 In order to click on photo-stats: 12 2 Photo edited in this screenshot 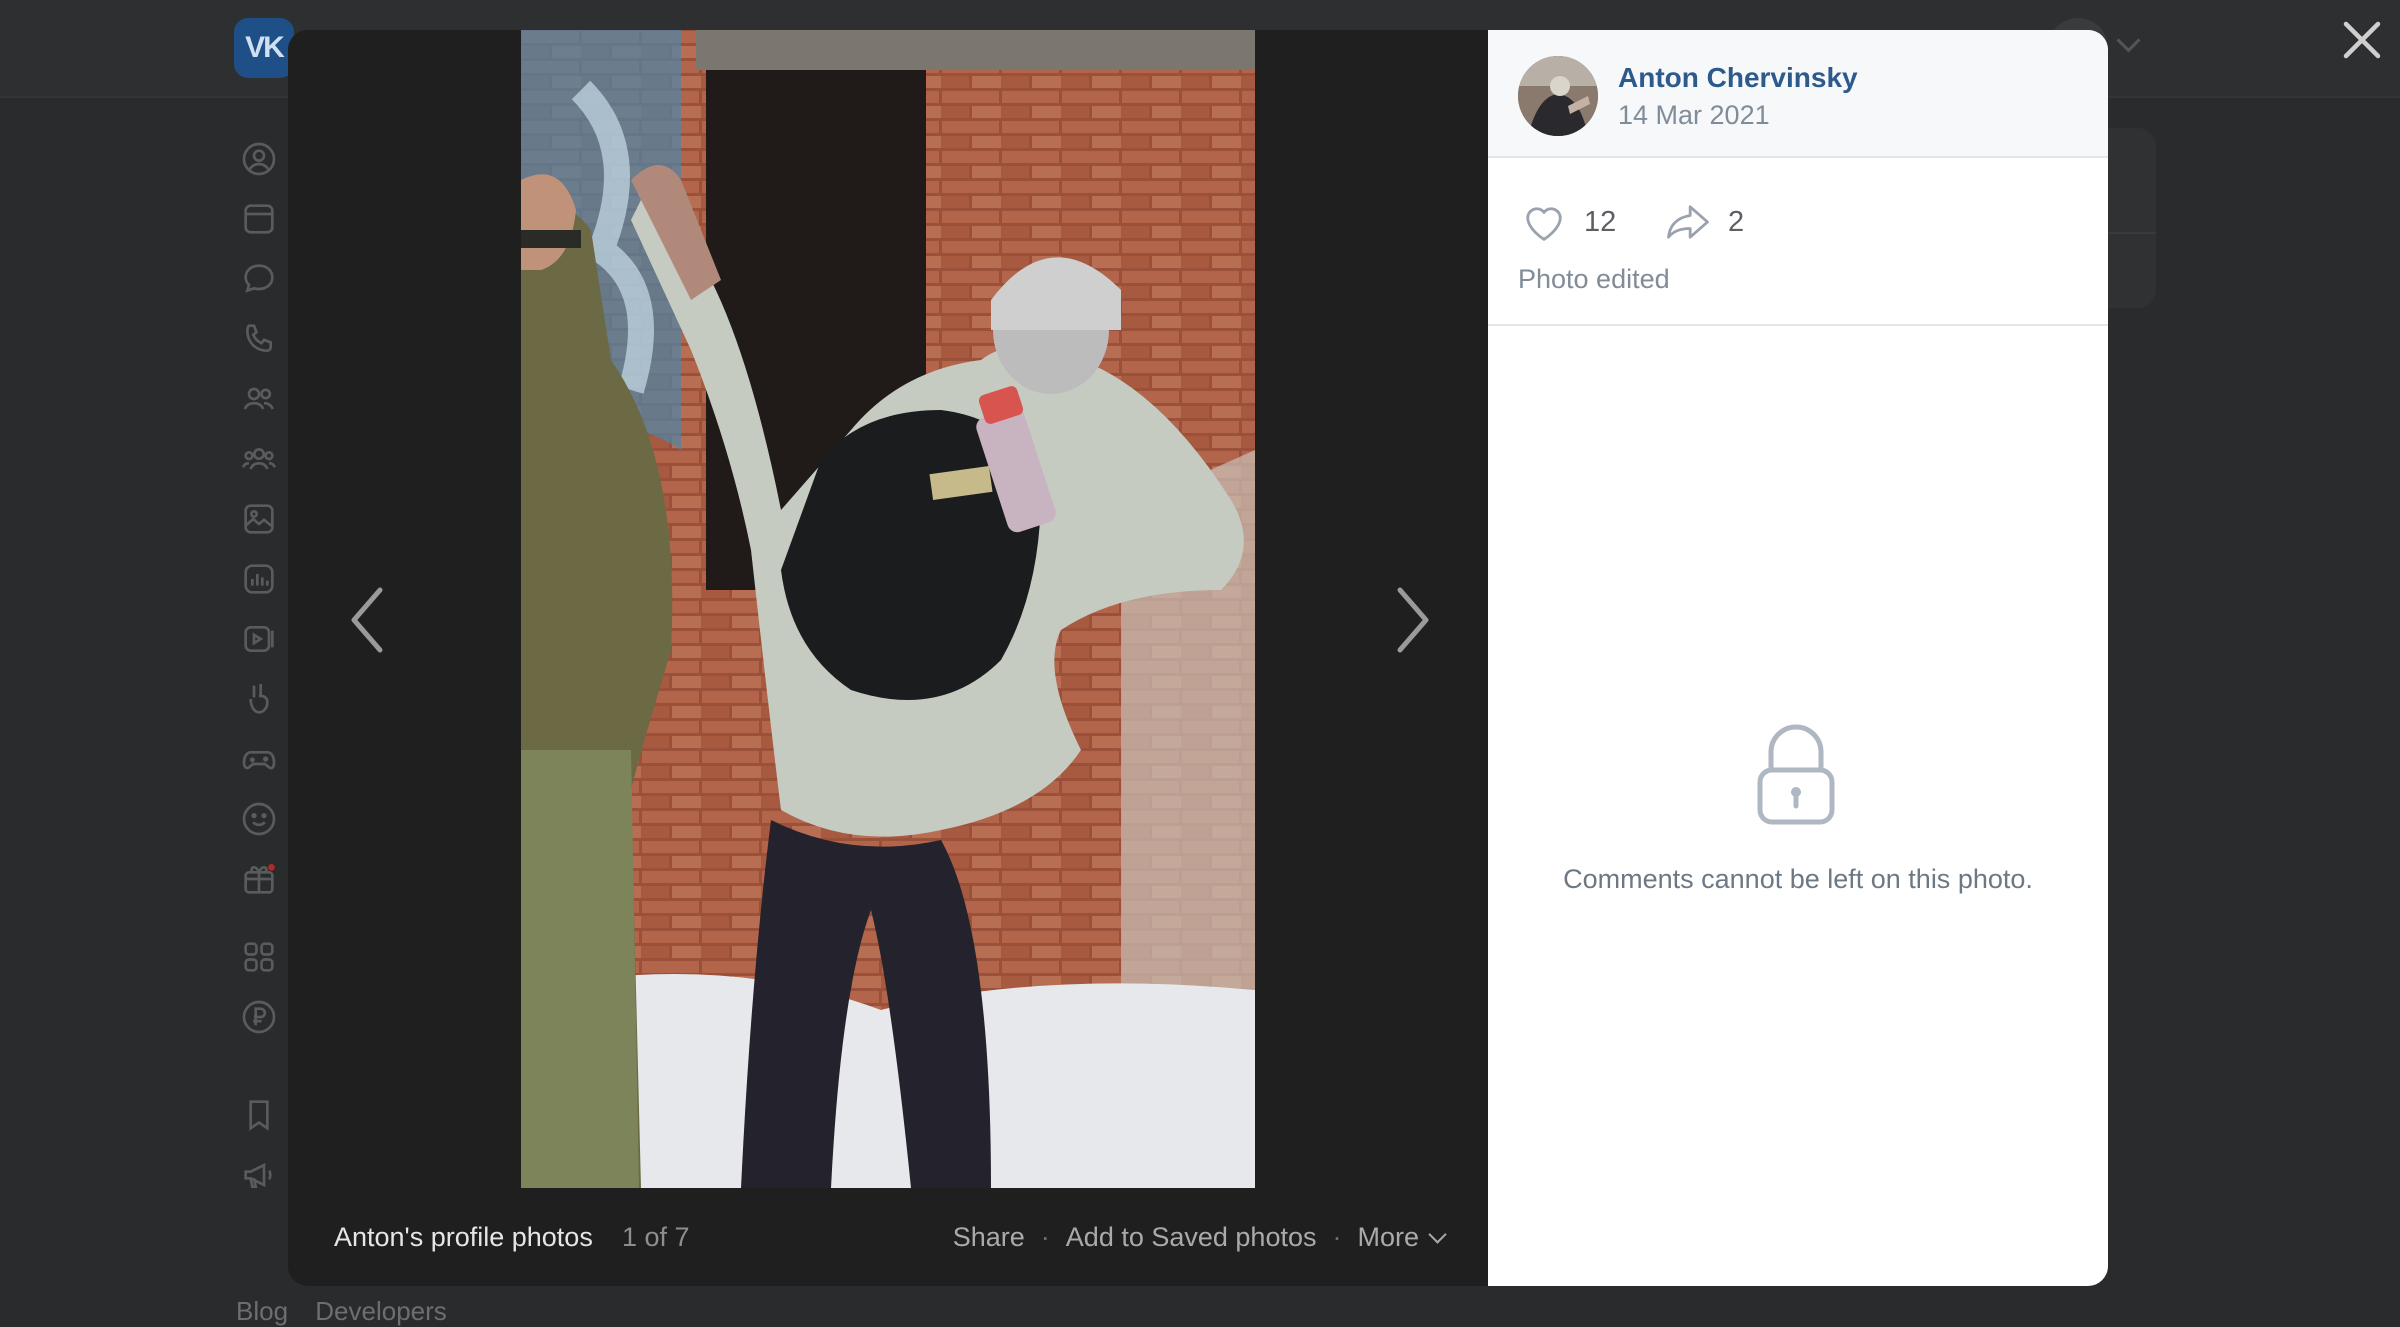, I will do `click(1798, 241)`.